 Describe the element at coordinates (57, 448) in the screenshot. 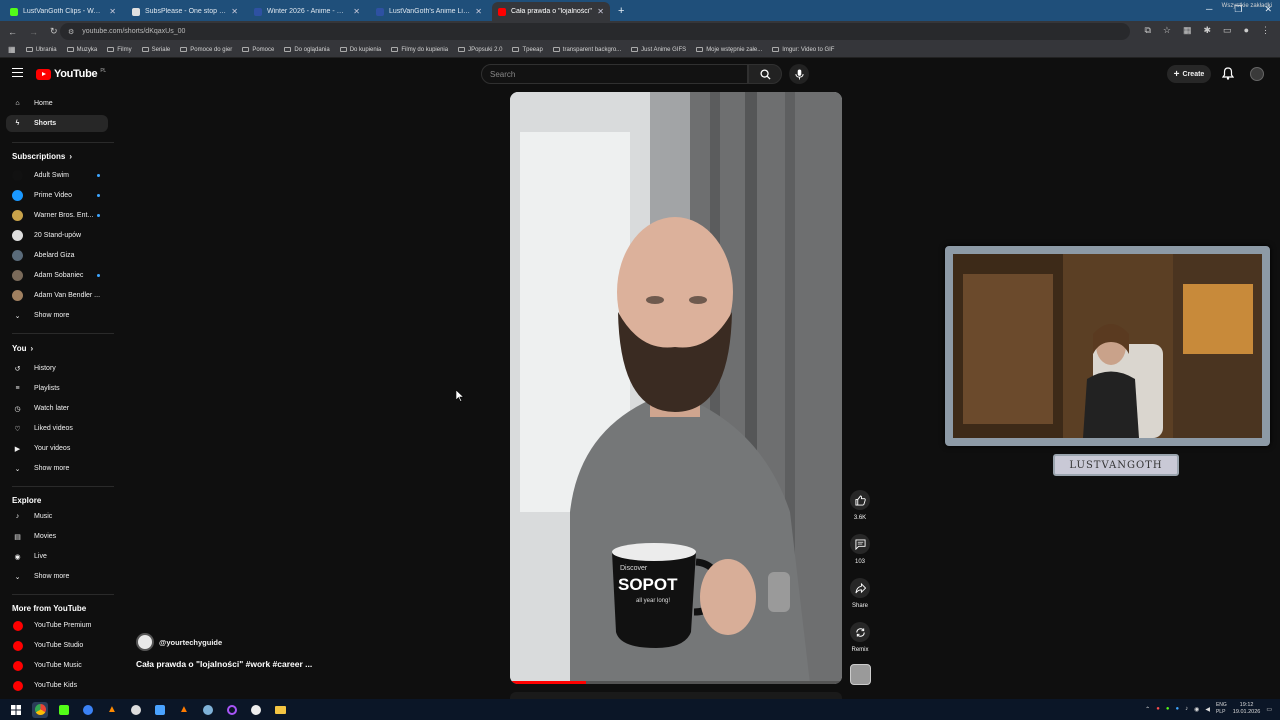

I see `sidebar-item: ▶ Your videos` at that location.